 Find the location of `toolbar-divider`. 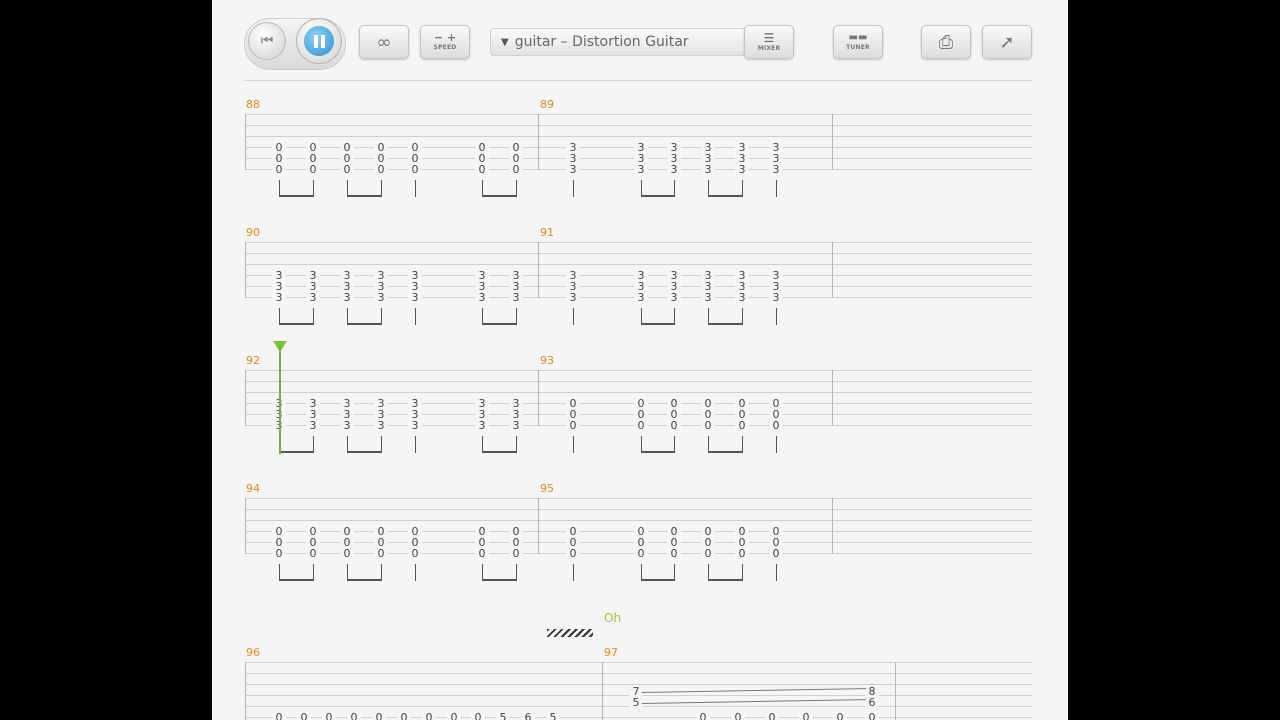

toolbar-divider is located at coordinates (638, 80).